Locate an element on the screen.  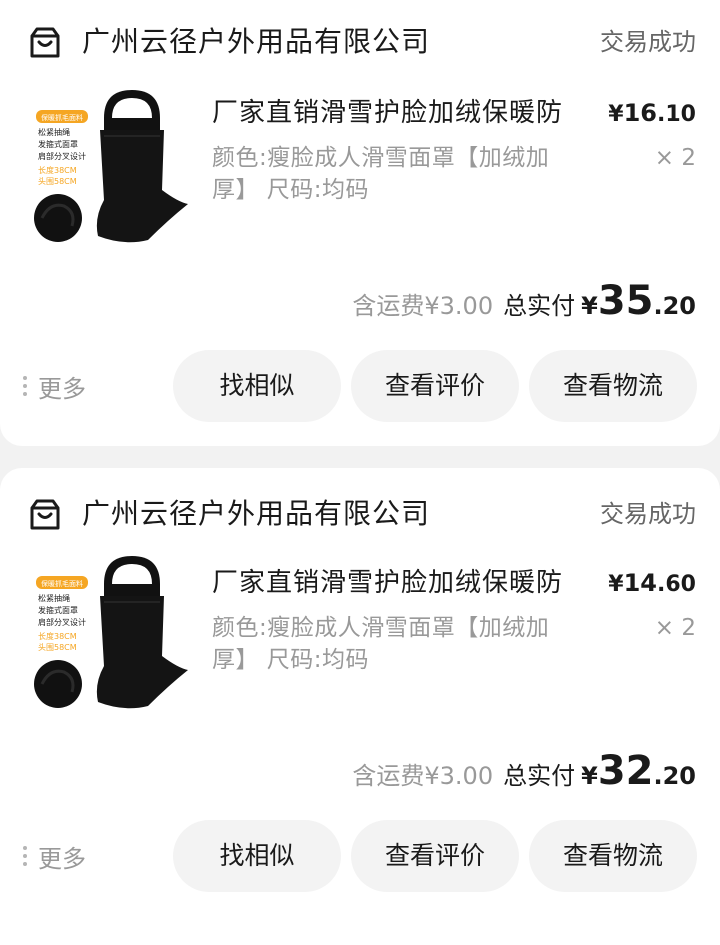
product-price: ¥16.10 is located at coordinates (652, 114).